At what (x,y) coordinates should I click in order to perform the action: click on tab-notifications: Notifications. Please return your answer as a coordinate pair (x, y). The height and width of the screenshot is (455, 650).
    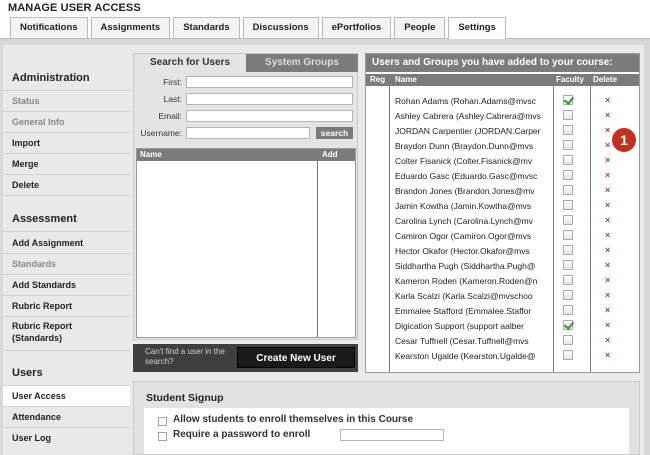
    Looking at the image, I should click on (49, 27).